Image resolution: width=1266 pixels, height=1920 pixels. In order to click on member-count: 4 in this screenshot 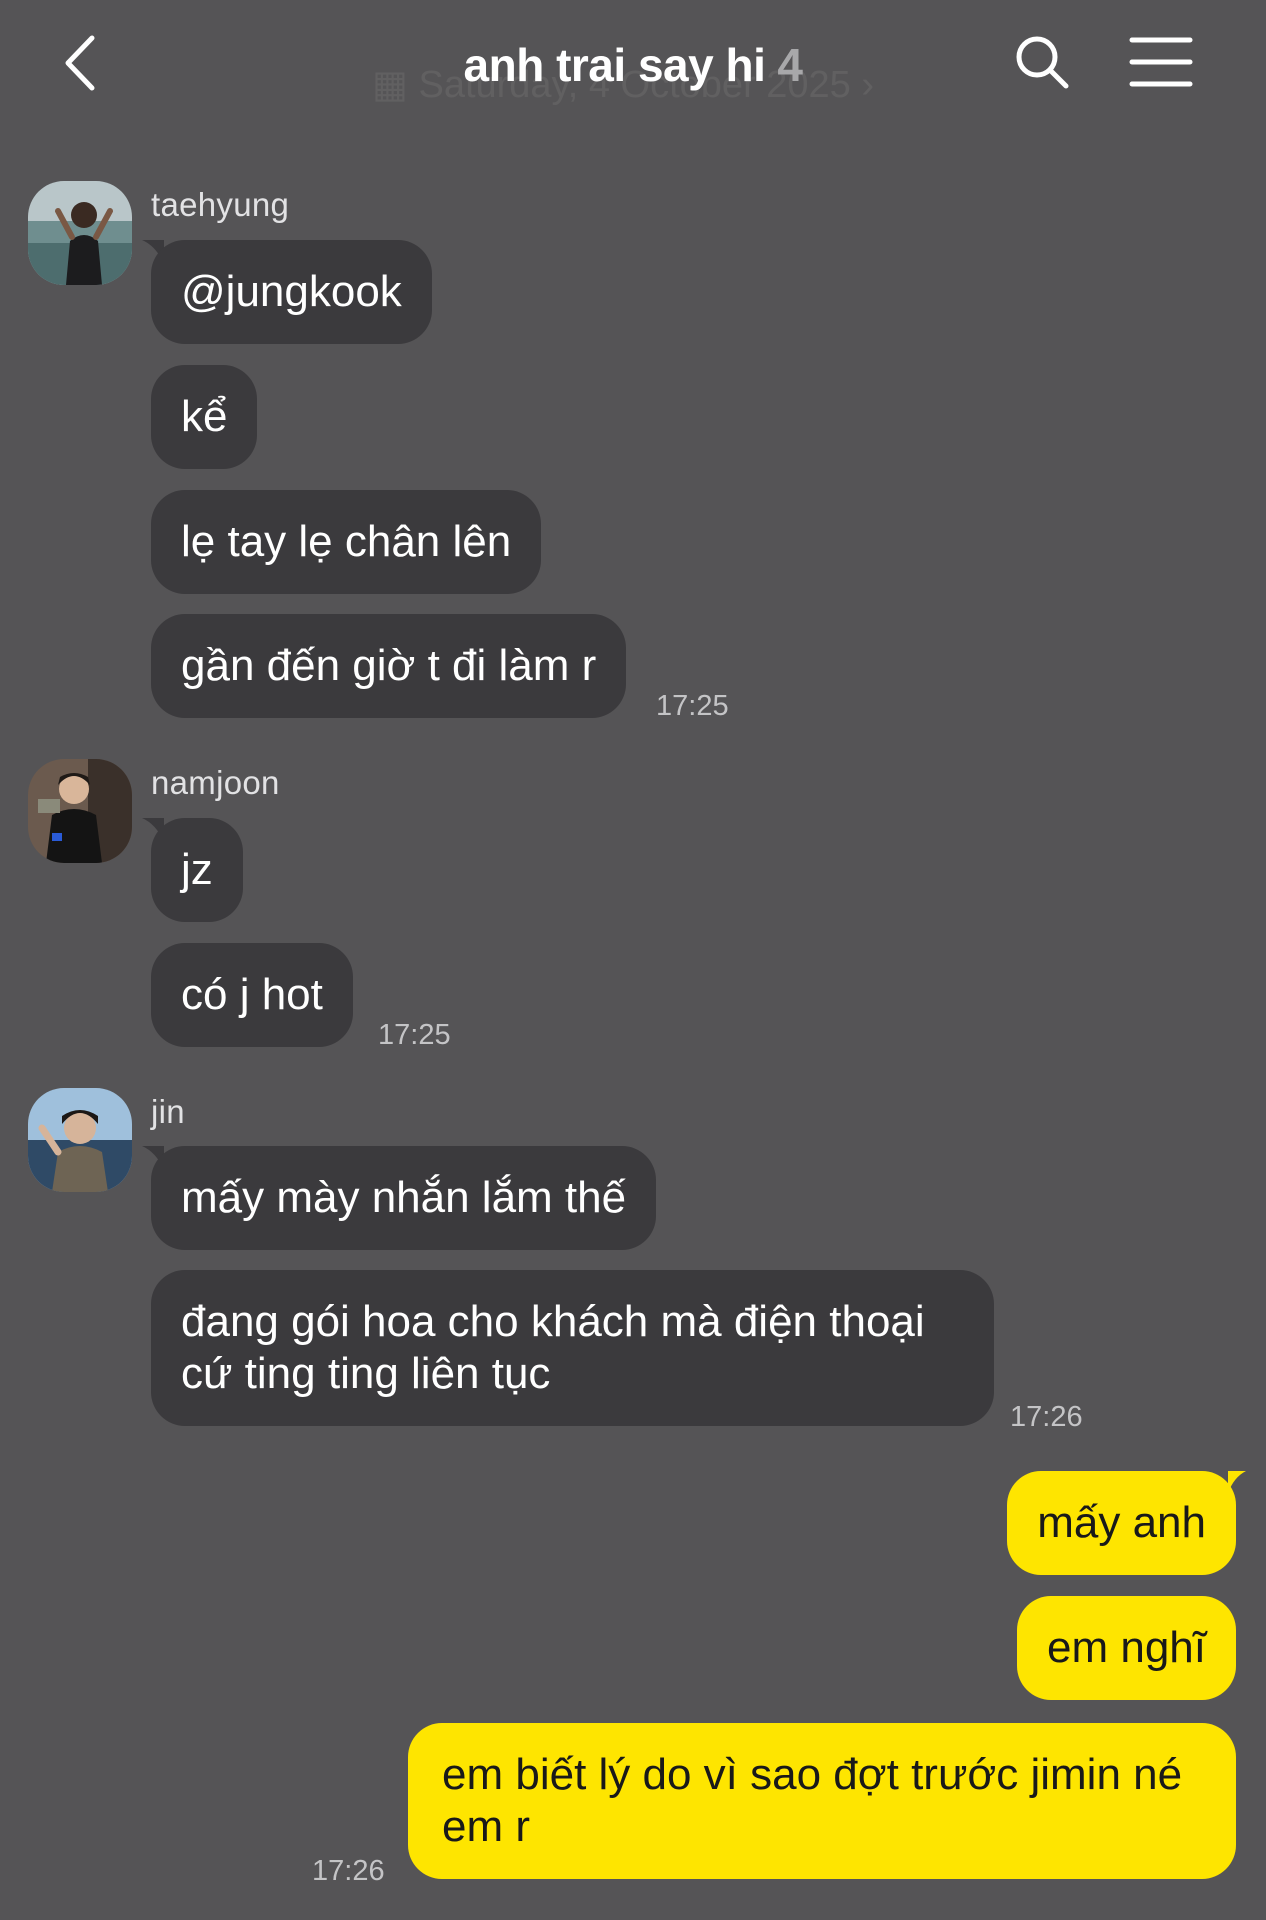, I will do `click(790, 65)`.